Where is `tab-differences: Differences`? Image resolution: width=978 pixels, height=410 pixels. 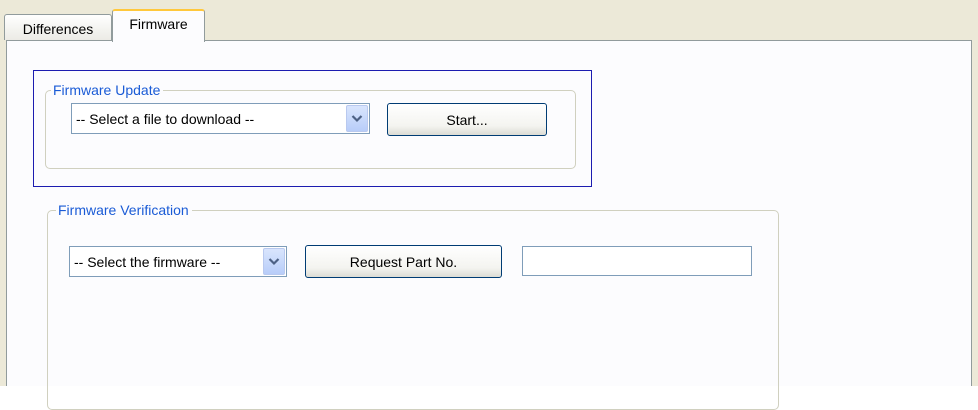 tab-differences: Differences is located at coordinates (58, 27).